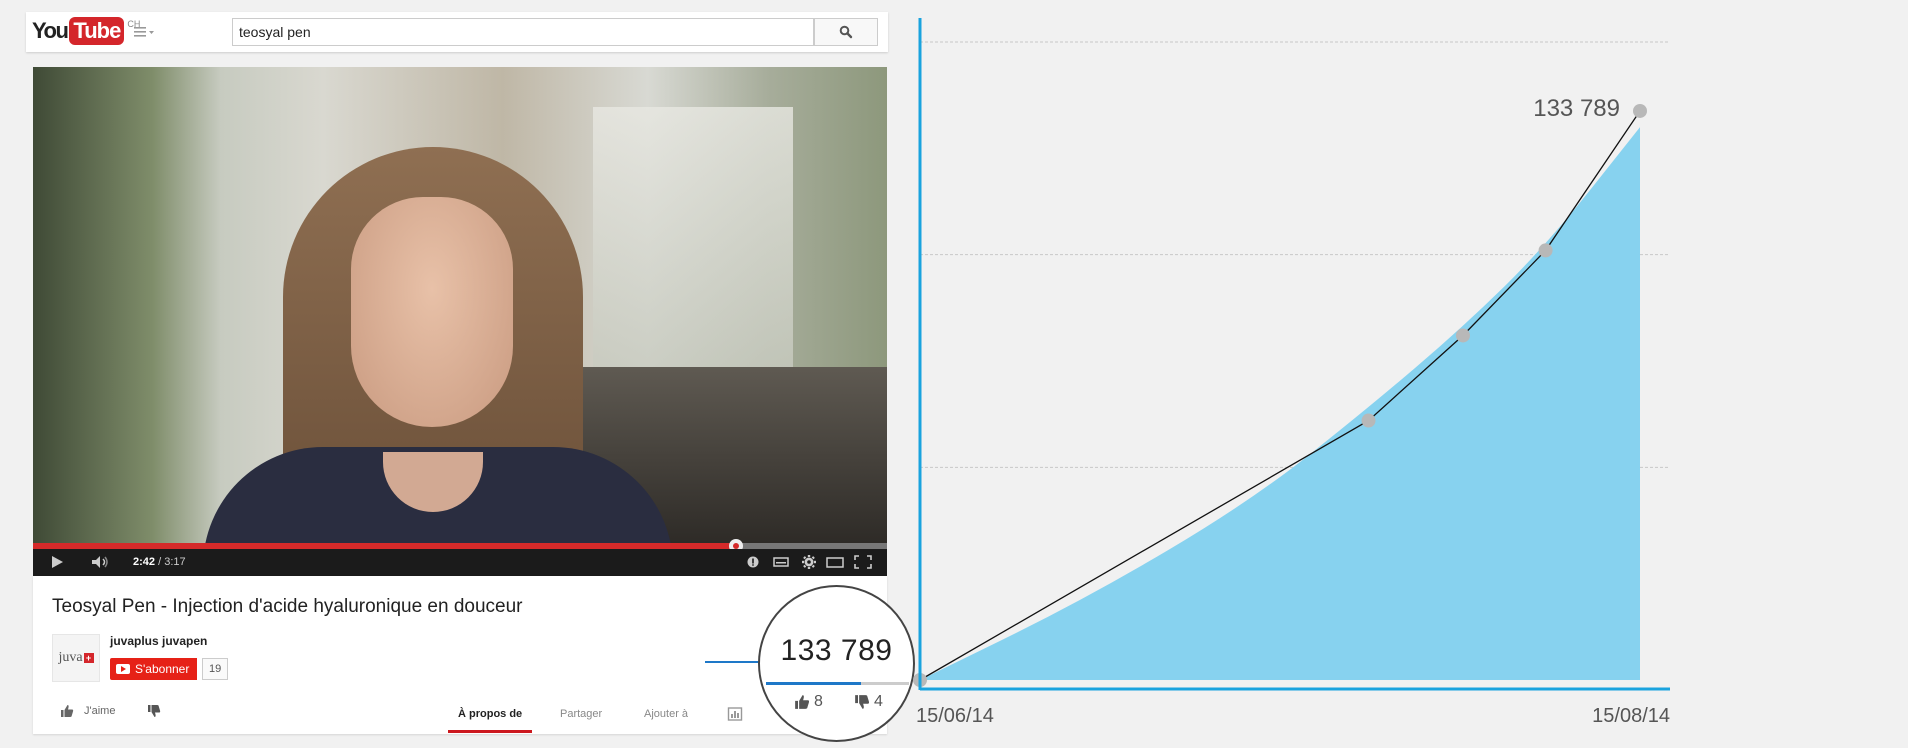 Image resolution: width=1908 pixels, height=748 pixels. I want to click on search-button, so click(846, 32).